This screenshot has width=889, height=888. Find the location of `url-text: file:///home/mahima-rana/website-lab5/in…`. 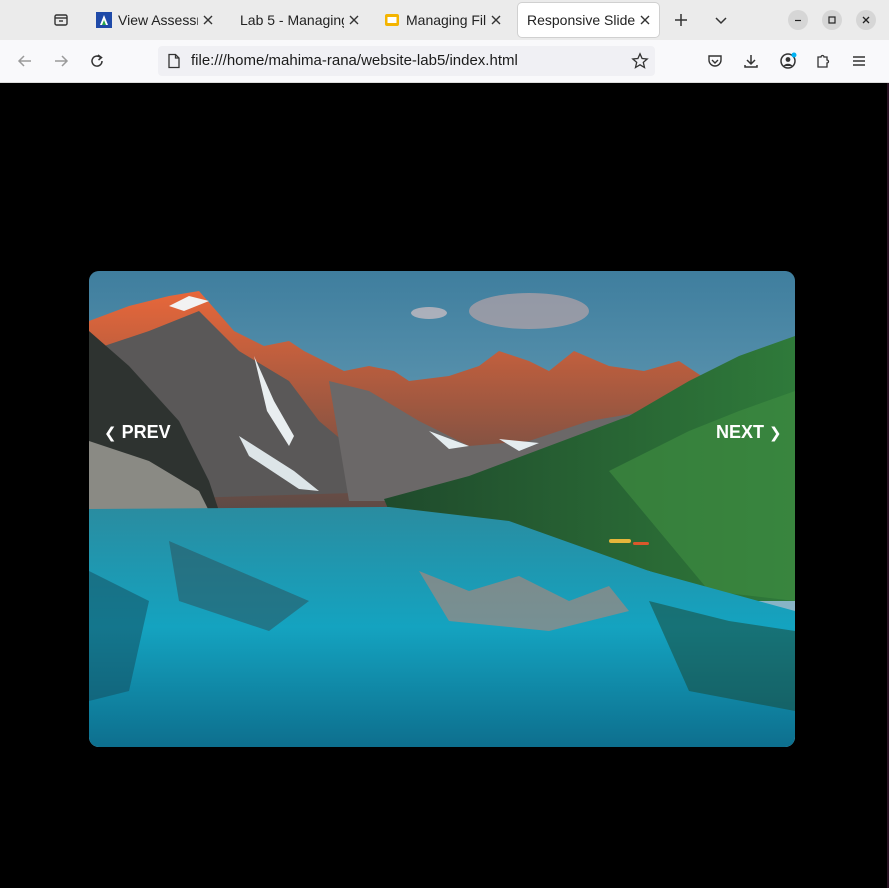

url-text: file:///home/mahima-rana/website-lab5/in… is located at coordinates (354, 60).